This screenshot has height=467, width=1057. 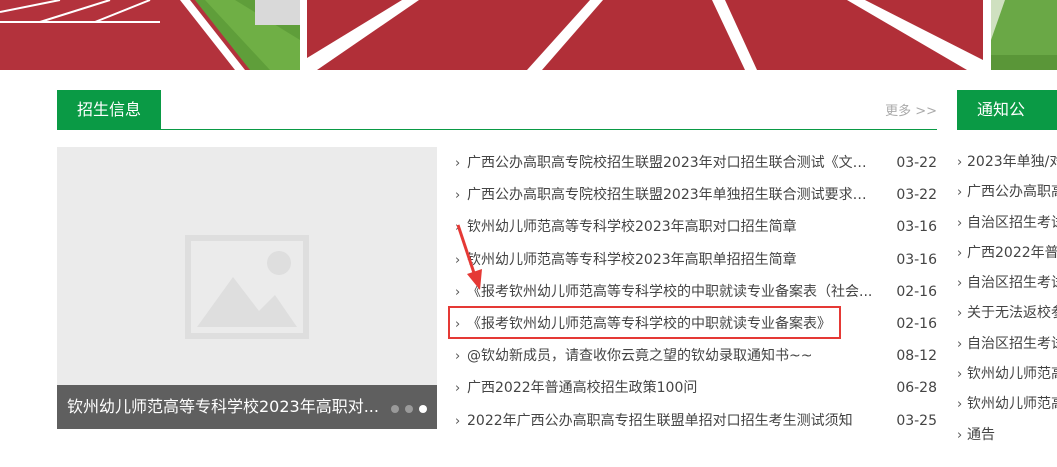 I want to click on news-title: 钦州幼儿师范高等专科学校2023年高职单招招生简章, so click(x=632, y=260).